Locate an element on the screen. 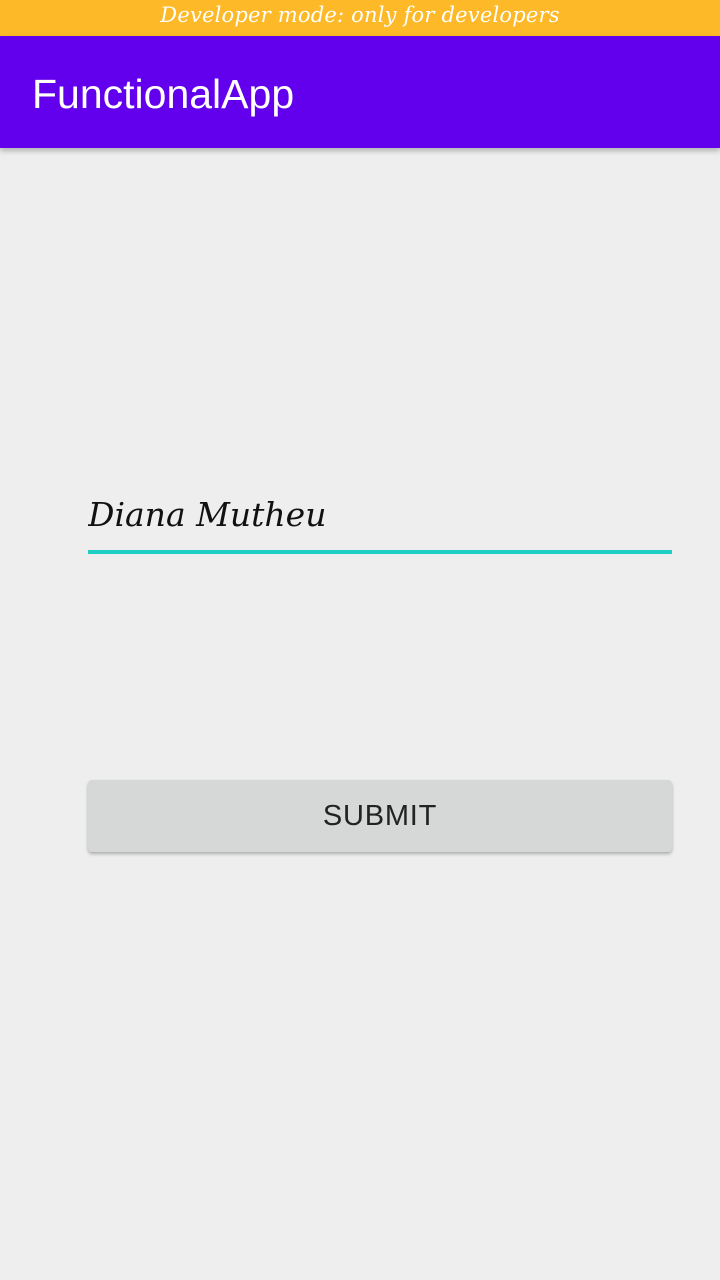  name-field is located at coordinates (380, 515).